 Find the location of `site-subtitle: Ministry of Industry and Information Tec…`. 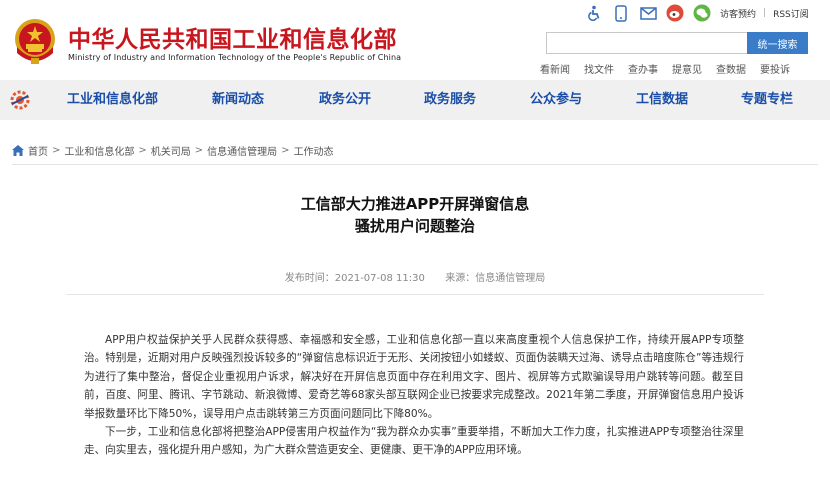

site-subtitle: Ministry of Industry and Information Tec… is located at coordinates (235, 57).